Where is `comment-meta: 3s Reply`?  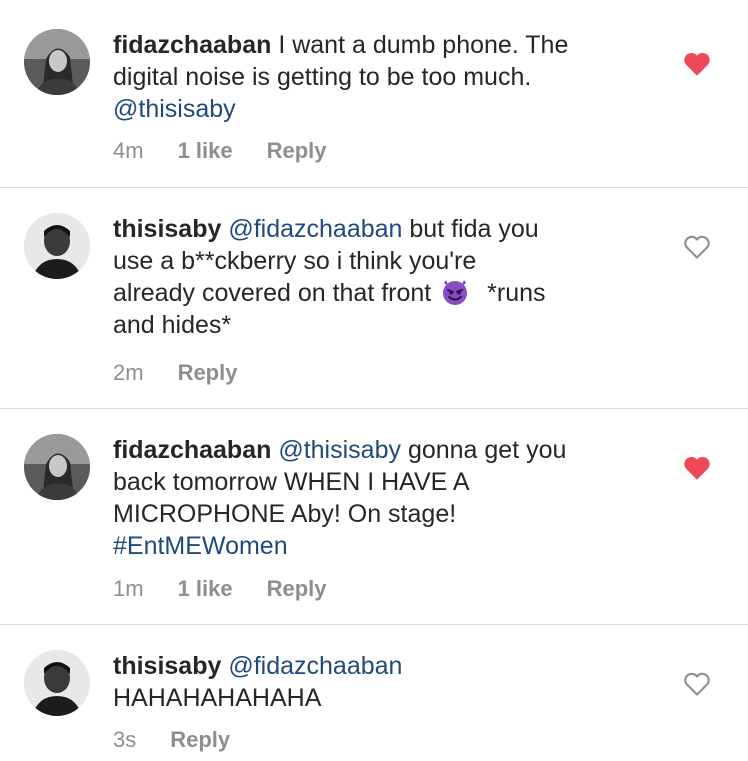
comment-meta: 3s Reply is located at coordinates (171, 740).